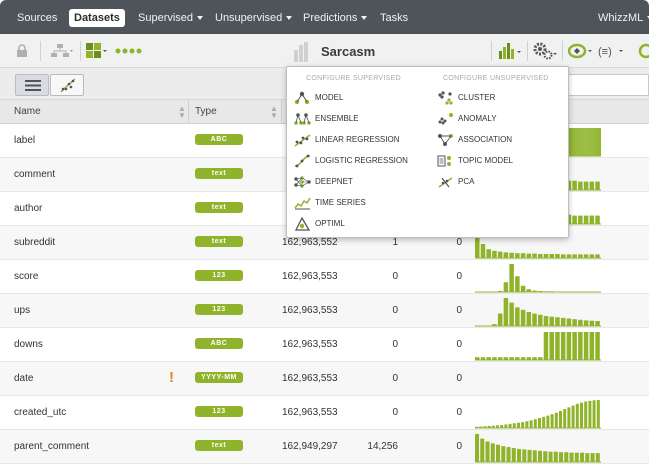 Image resolution: width=649 pixels, height=466 pixels. Describe the element at coordinates (318, 98) in the screenshot. I see `menu-item-model: MODEL` at that location.